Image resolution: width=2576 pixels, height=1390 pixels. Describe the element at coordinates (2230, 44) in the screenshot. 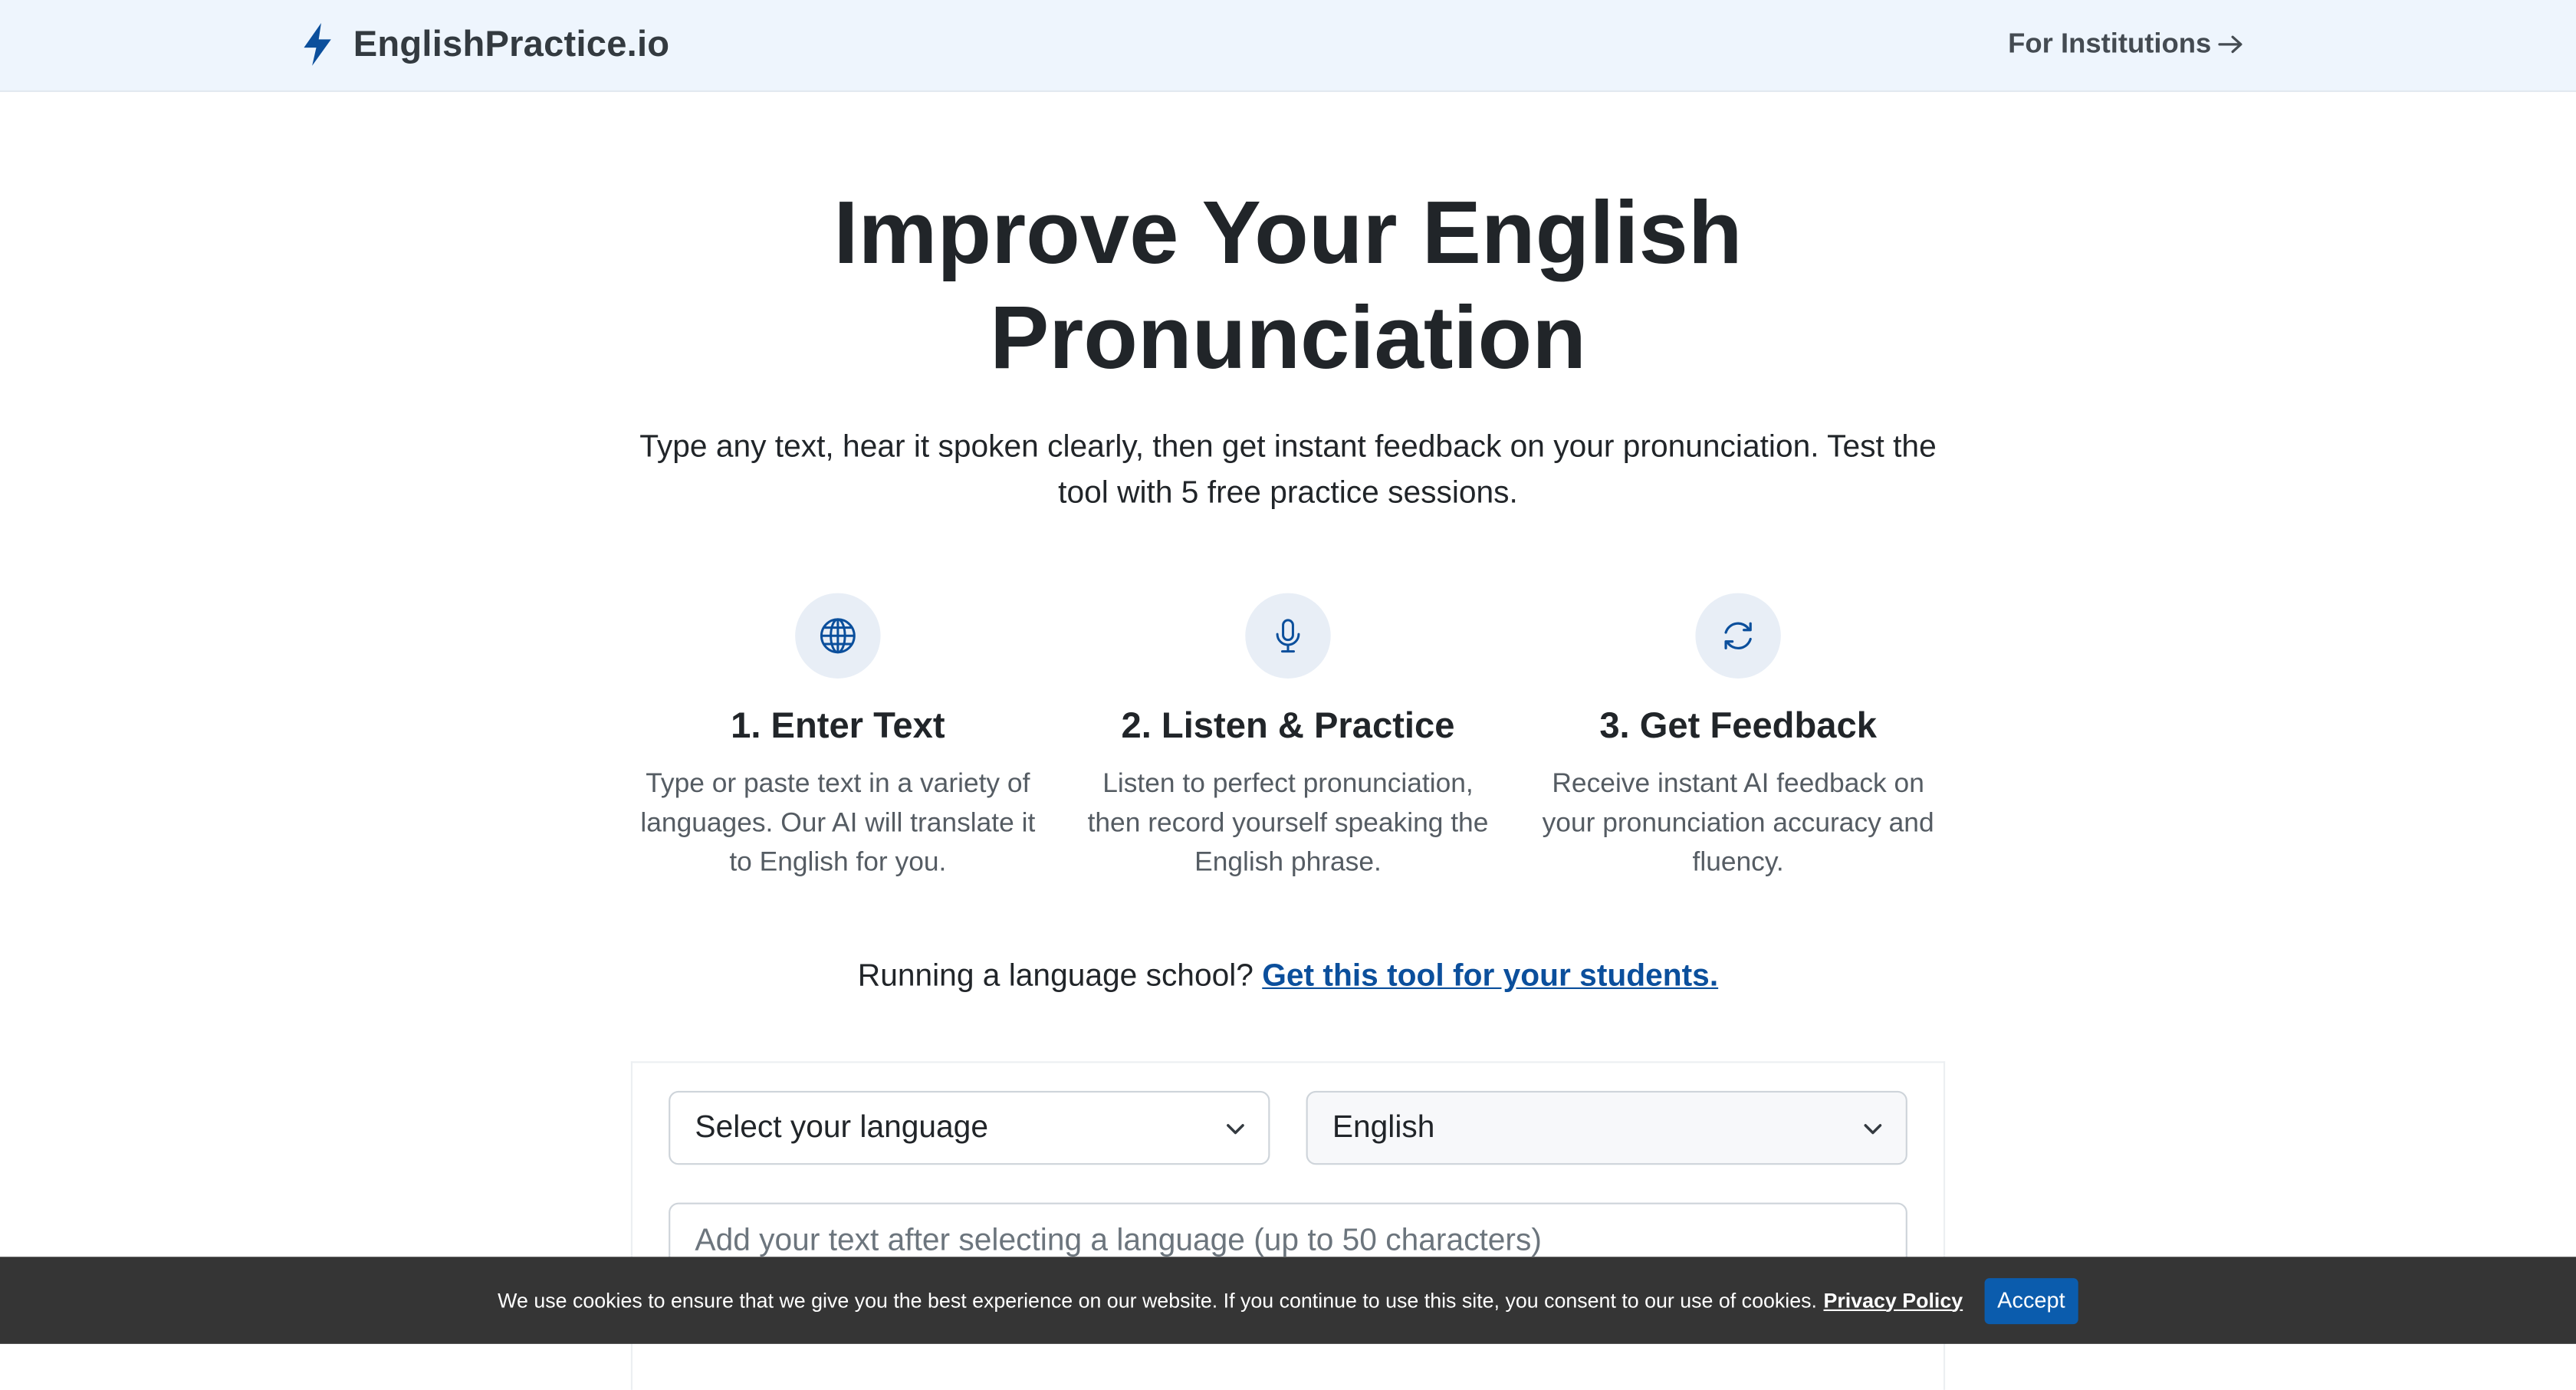

I see `arrow-right-icon` at that location.